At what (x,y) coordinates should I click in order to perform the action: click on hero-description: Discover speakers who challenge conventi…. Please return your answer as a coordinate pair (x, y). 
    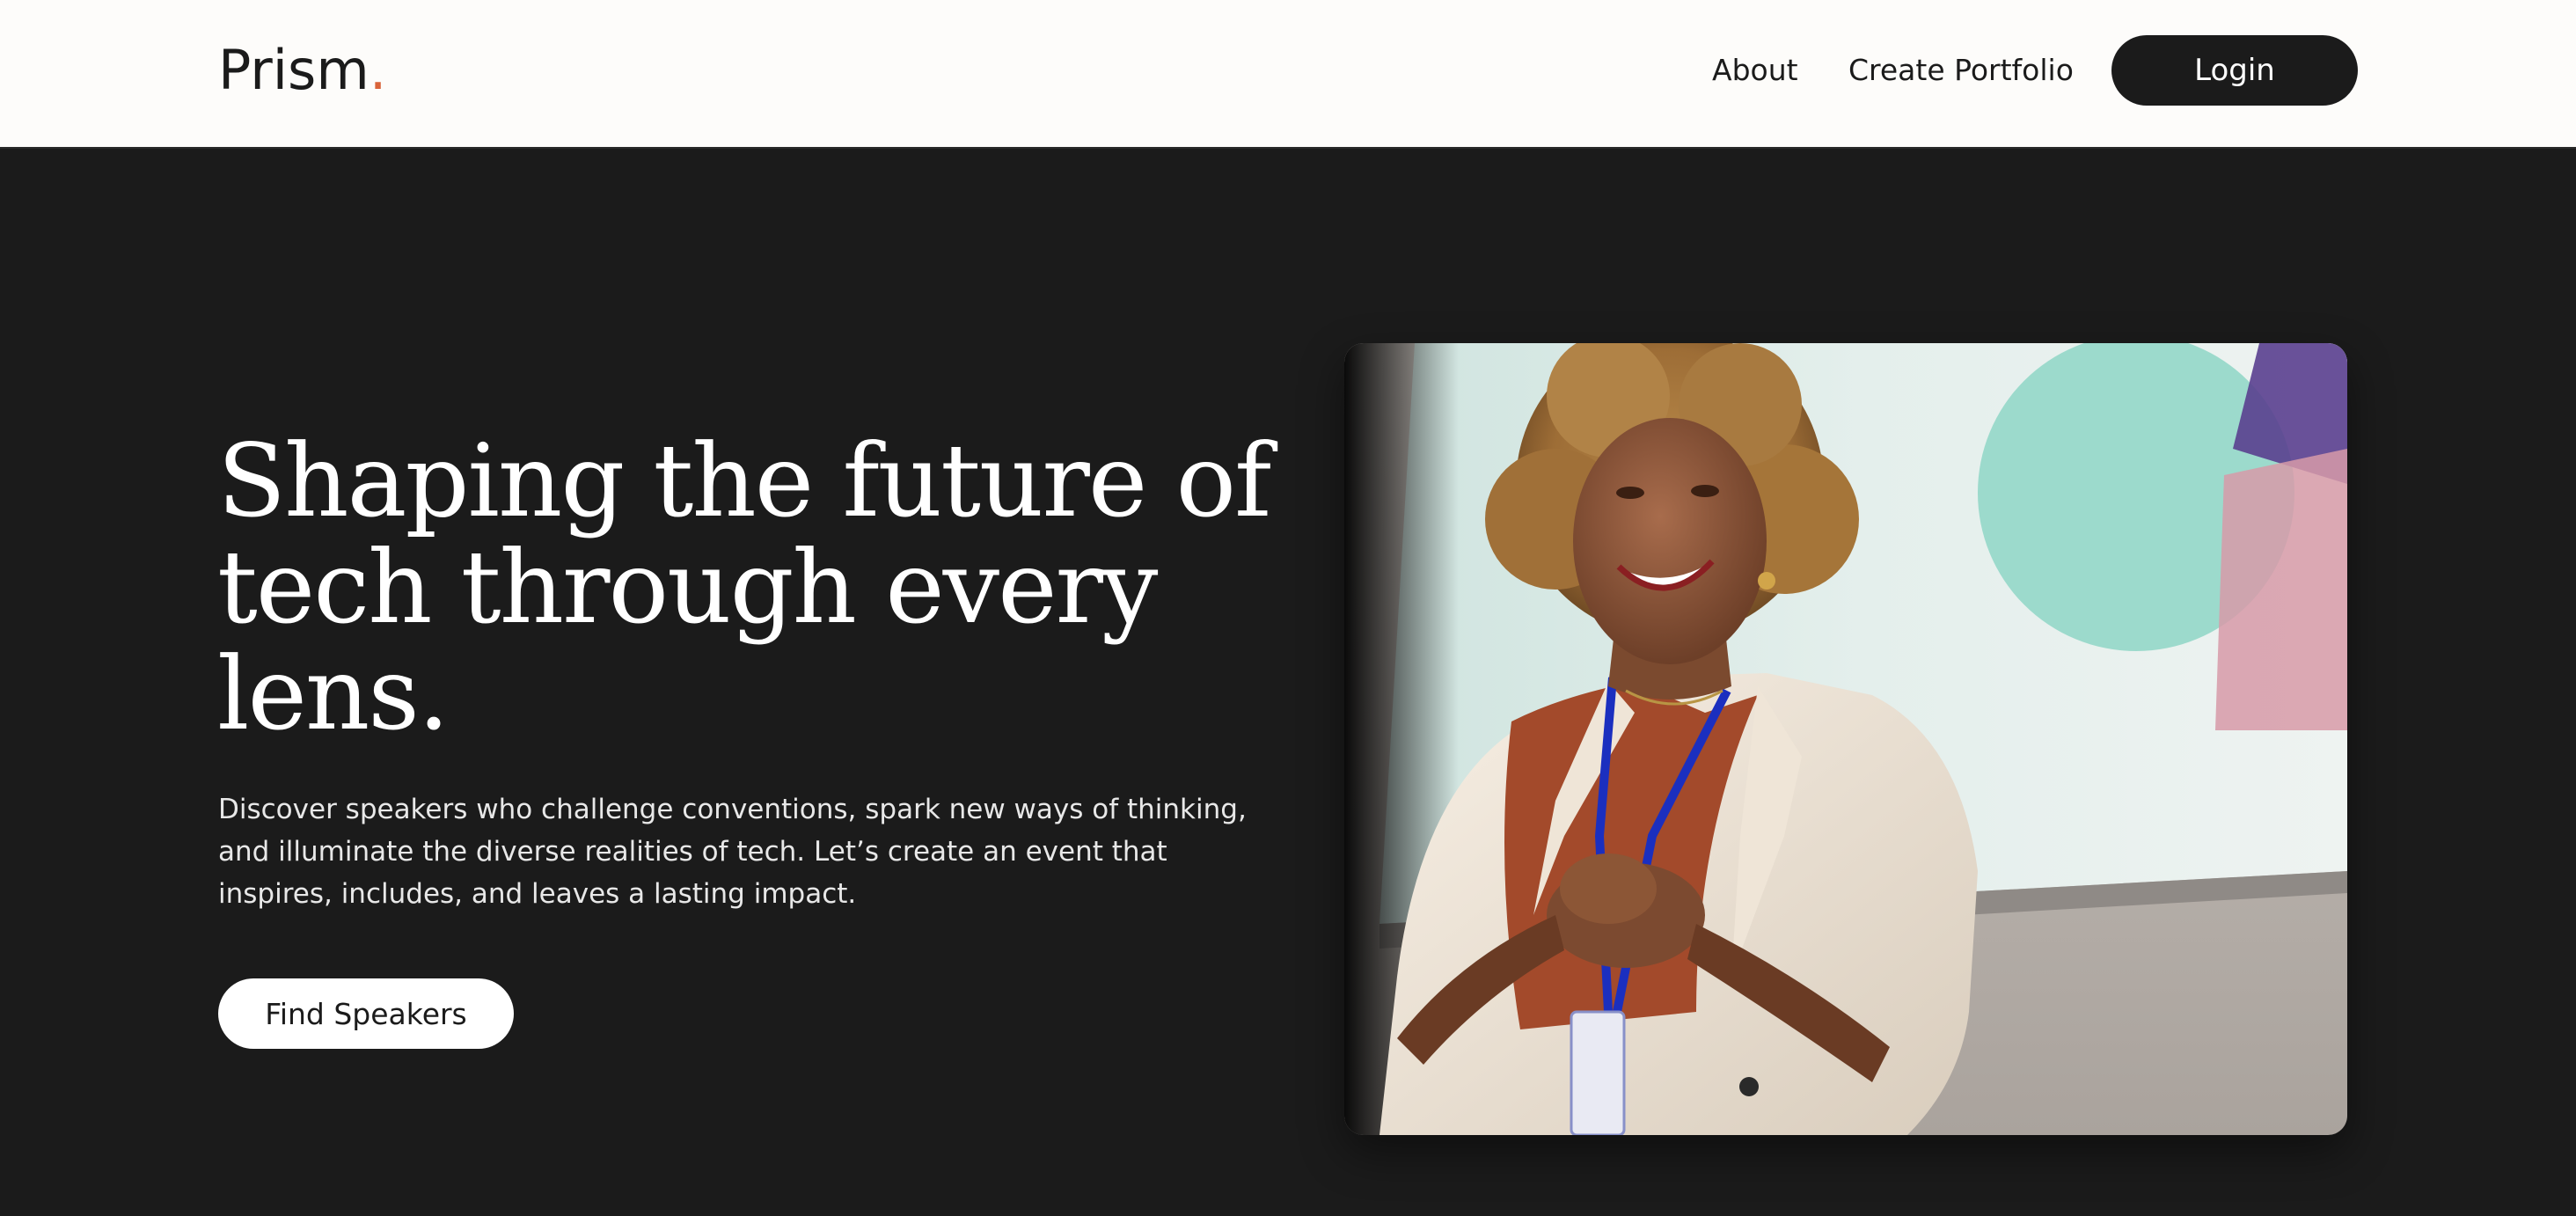
    Looking at the image, I should click on (732, 852).